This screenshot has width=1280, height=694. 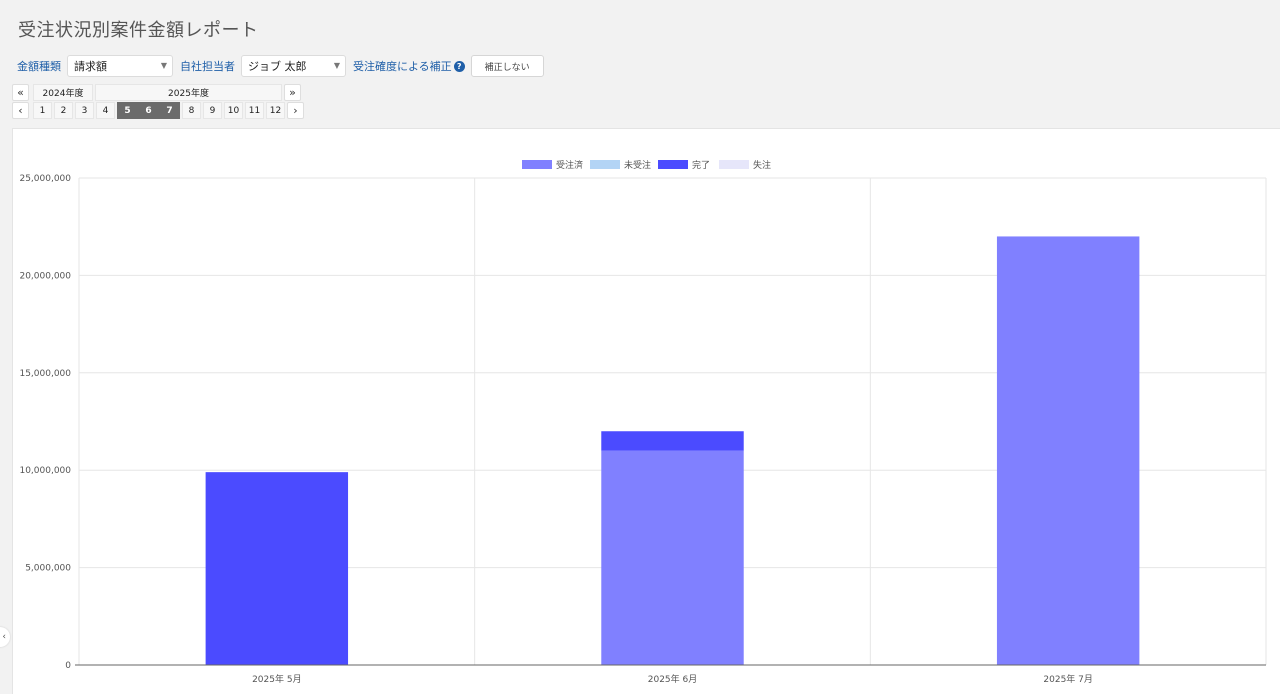 What do you see at coordinates (762, 165) in the screenshot?
I see `legend-label: 失注` at bounding box center [762, 165].